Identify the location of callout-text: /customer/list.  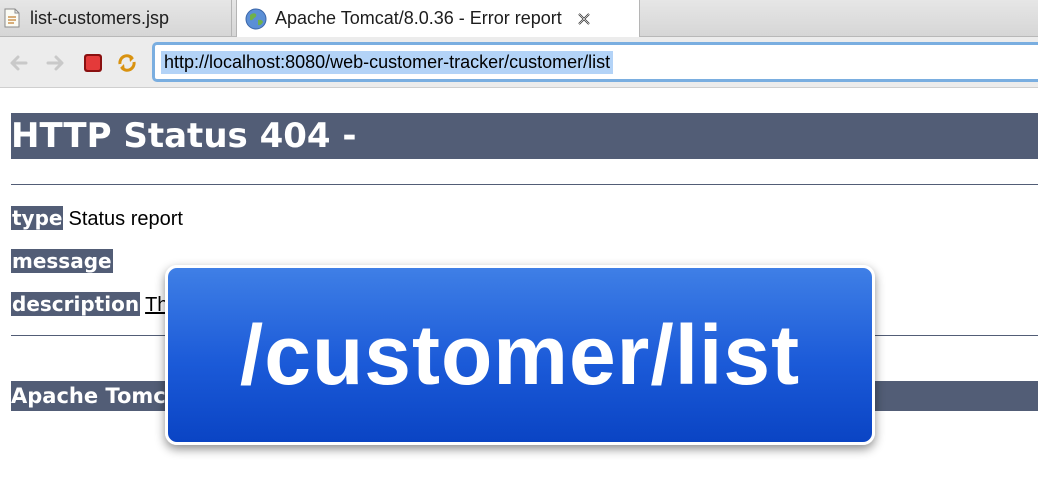
(520, 354).